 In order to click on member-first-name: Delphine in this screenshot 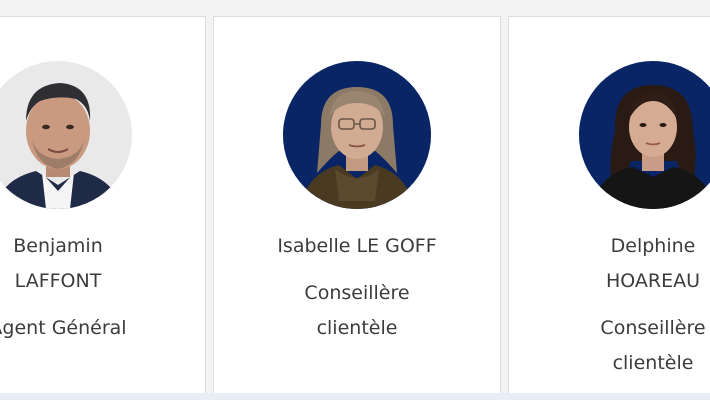, I will do `click(653, 246)`.